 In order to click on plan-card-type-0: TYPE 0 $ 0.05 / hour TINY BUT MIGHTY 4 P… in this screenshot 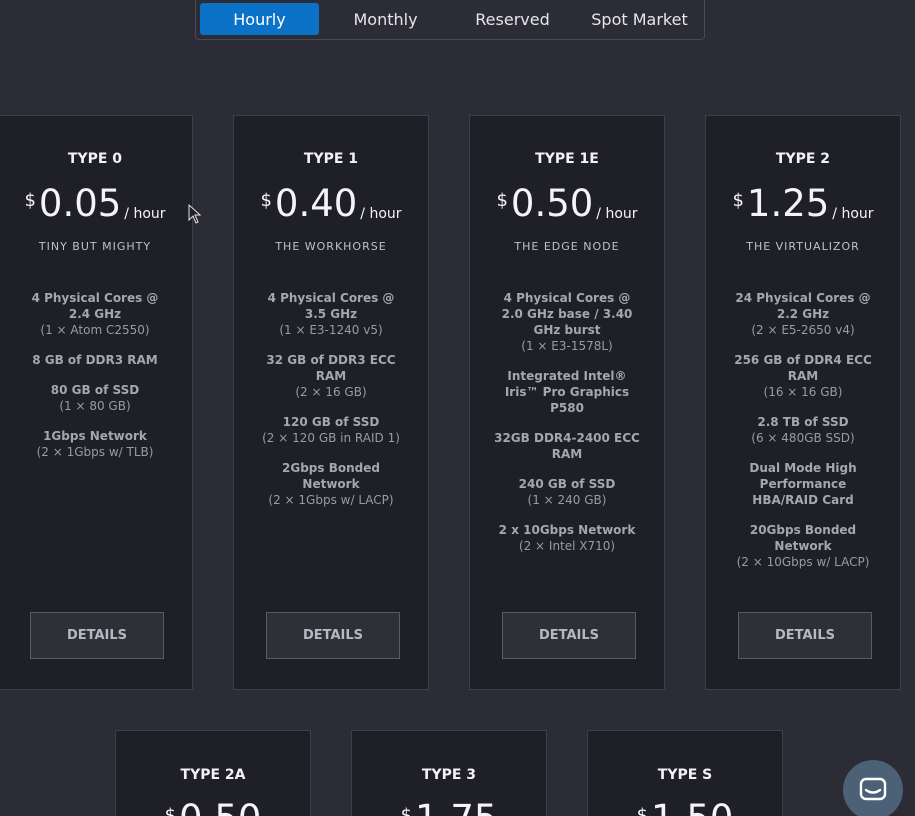, I will do `click(96, 402)`.